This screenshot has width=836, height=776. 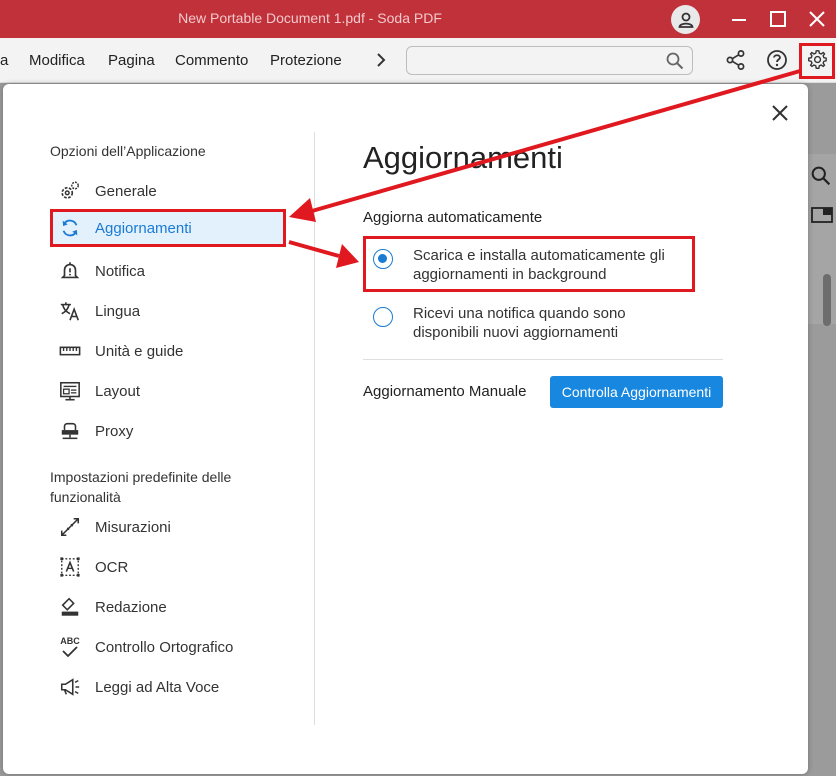 What do you see at coordinates (211, 60) in the screenshot?
I see `menu-item-commento: Commento` at bounding box center [211, 60].